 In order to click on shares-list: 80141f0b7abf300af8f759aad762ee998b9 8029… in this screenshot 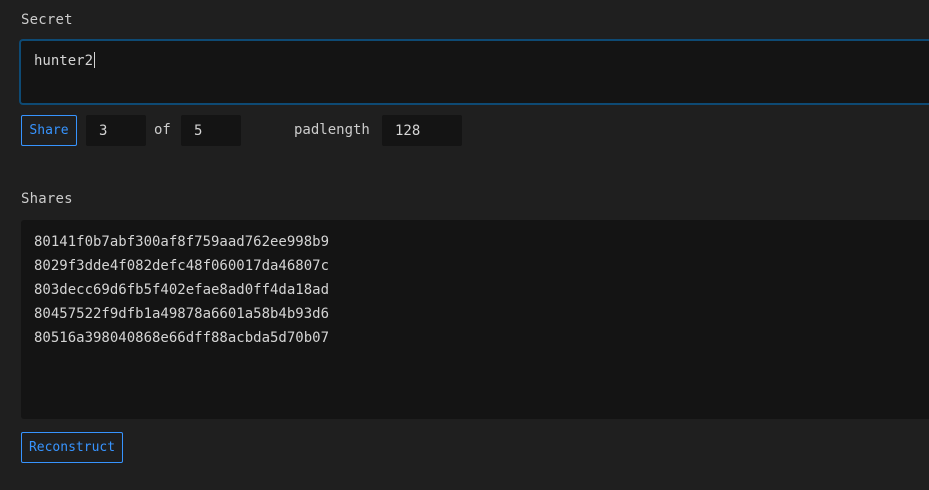, I will do `click(181, 290)`.